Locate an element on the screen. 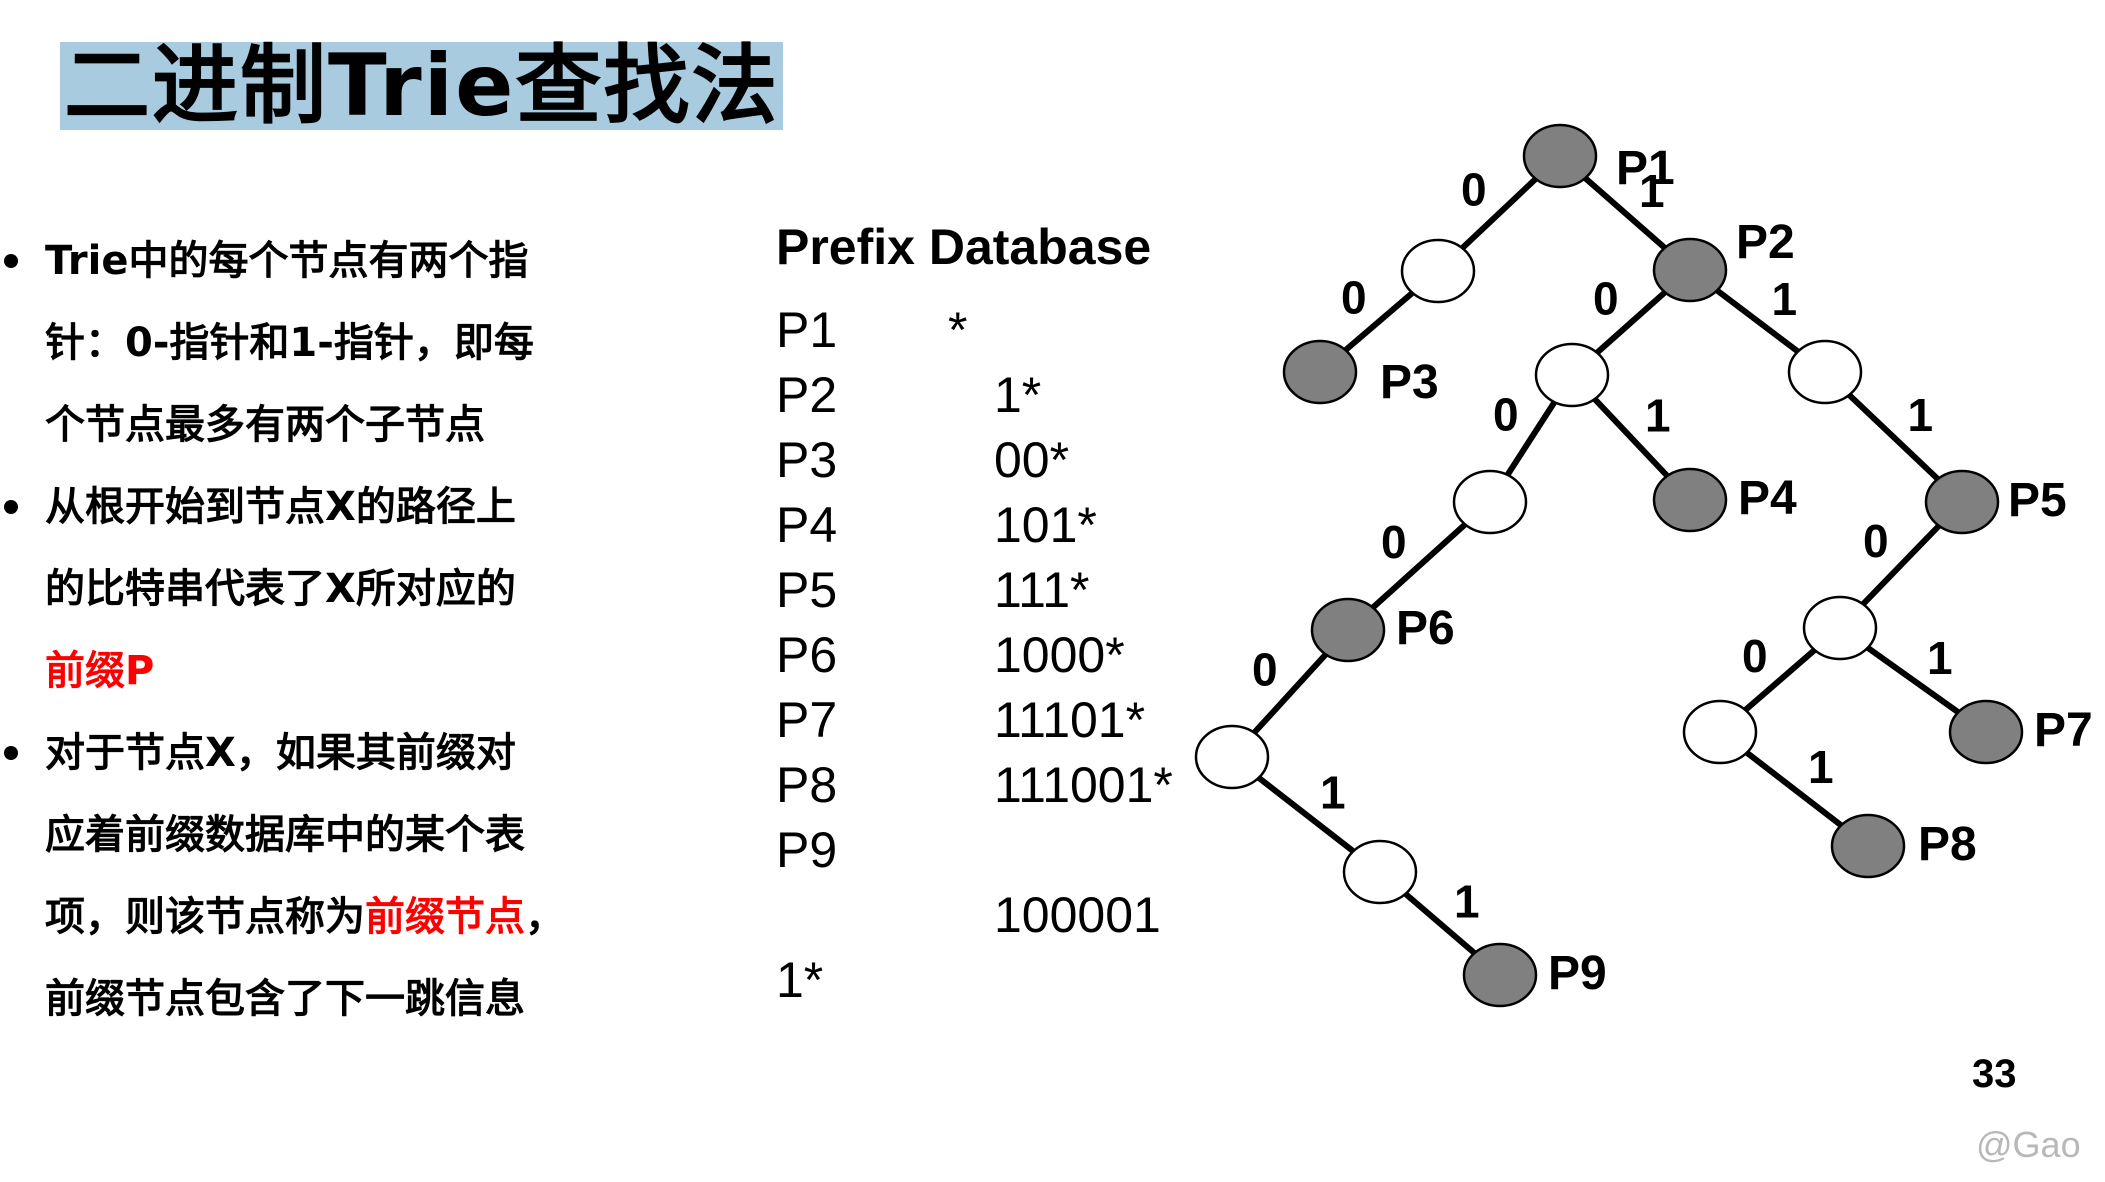  node-label: P6 is located at coordinates (1425, 628).